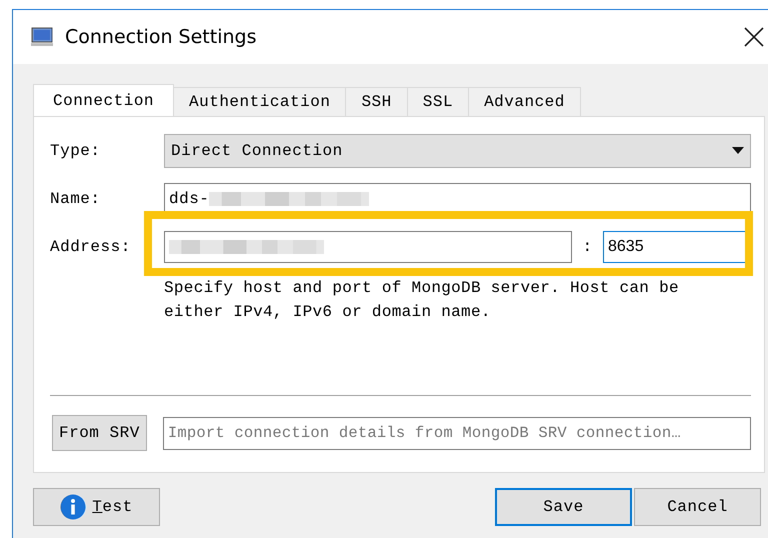  What do you see at coordinates (422, 300) in the screenshot?
I see `hint-text: Specify host and port of MongoDB server. Host can be either IPv4, IPv6 or domain name.` at bounding box center [422, 300].